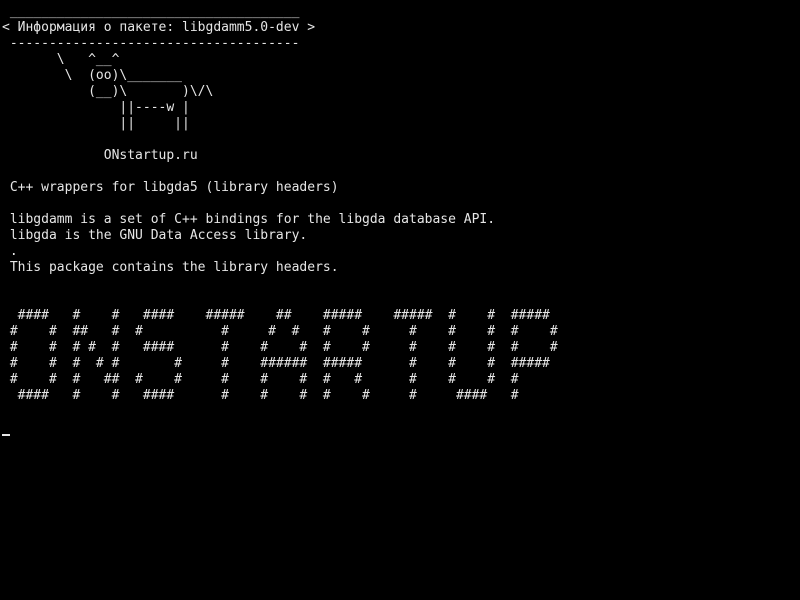  I want to click on site-name: ONstartup.ru, so click(100, 155).